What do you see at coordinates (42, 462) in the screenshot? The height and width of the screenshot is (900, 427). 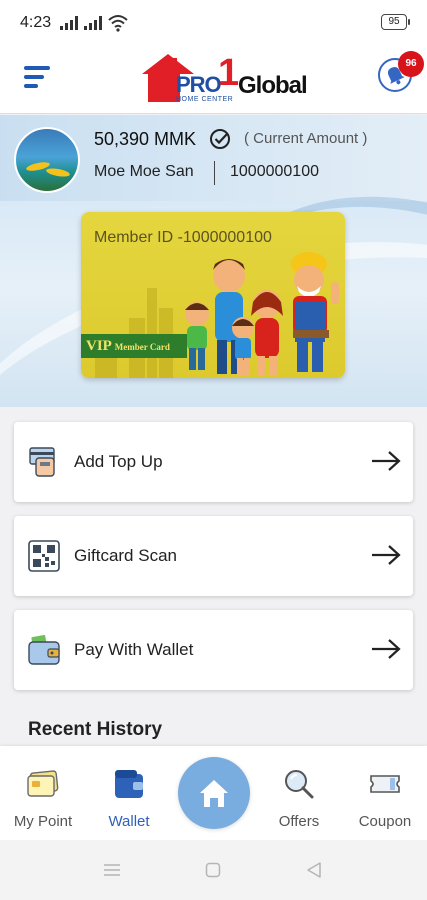 I see `top-up-icon` at bounding box center [42, 462].